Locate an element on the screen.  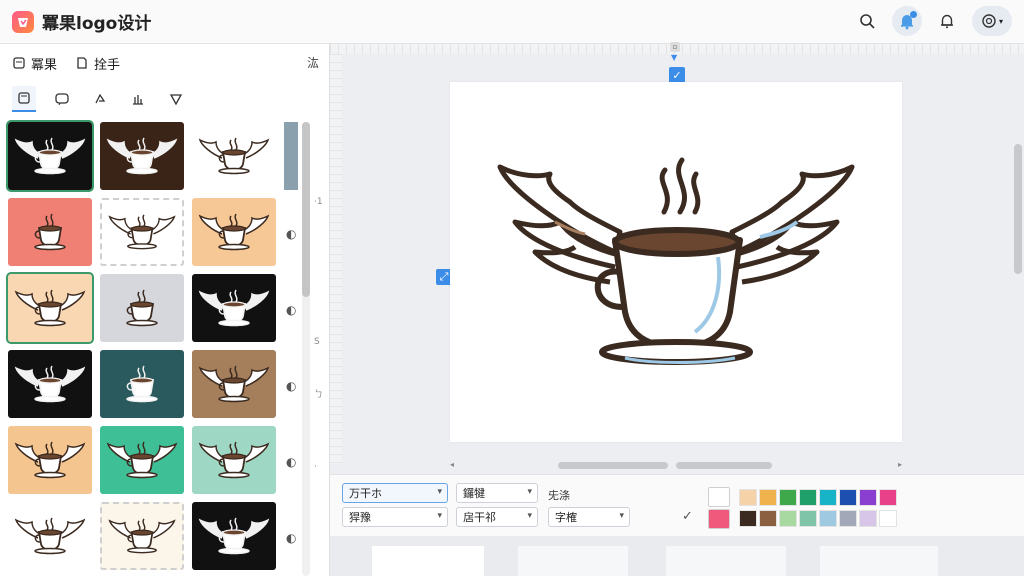
shapes-tool-icon is located at coordinates (100, 99).